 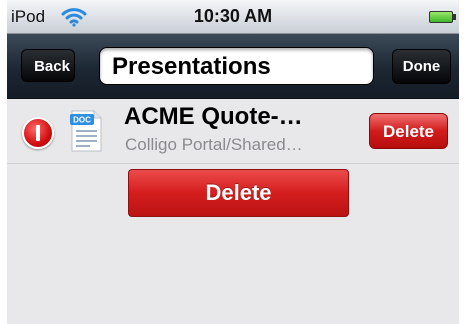 What do you see at coordinates (236, 66) in the screenshot?
I see `title-field: Presentations` at bounding box center [236, 66].